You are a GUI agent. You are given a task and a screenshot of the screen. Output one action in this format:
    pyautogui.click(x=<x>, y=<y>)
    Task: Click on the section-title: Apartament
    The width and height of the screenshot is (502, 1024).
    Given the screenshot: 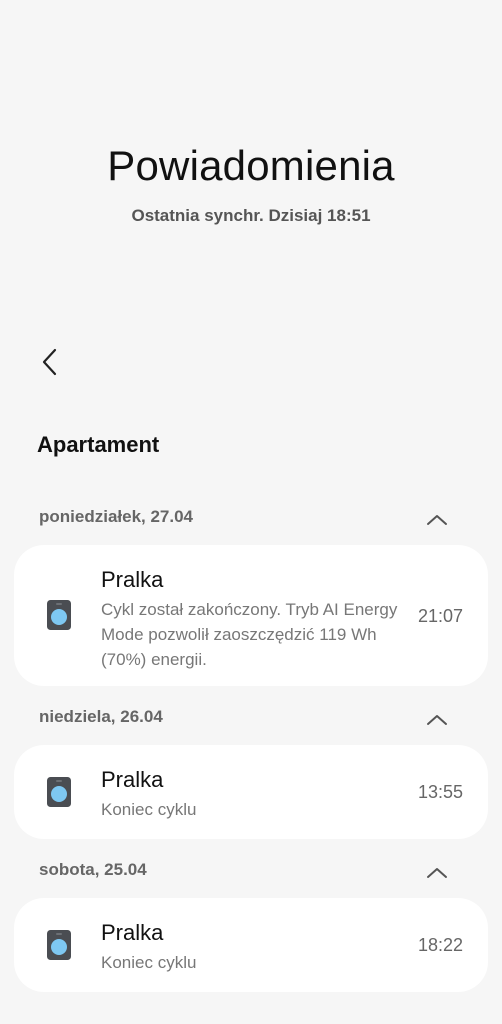 What is the action you would take?
    pyautogui.click(x=98, y=444)
    